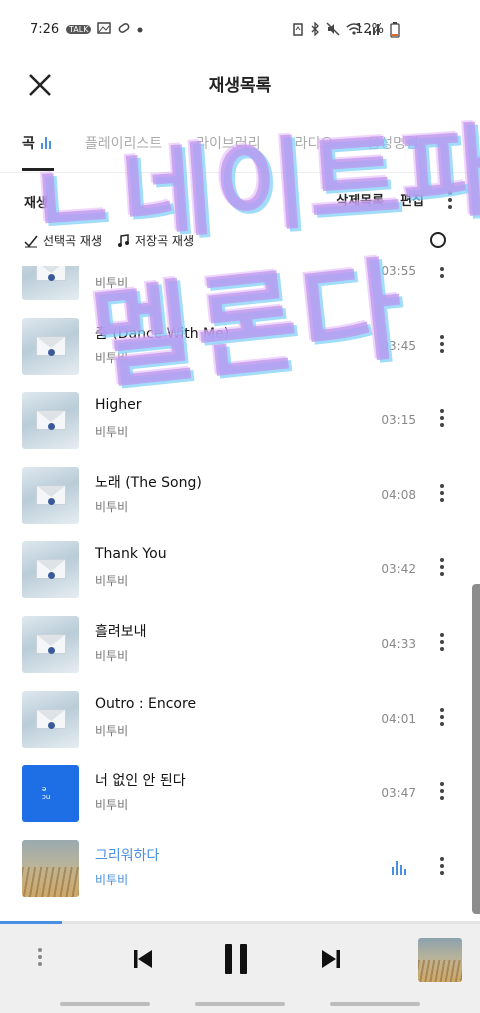 The height and width of the screenshot is (1013, 480). I want to click on tab-label: 음성명령, so click(393, 144).